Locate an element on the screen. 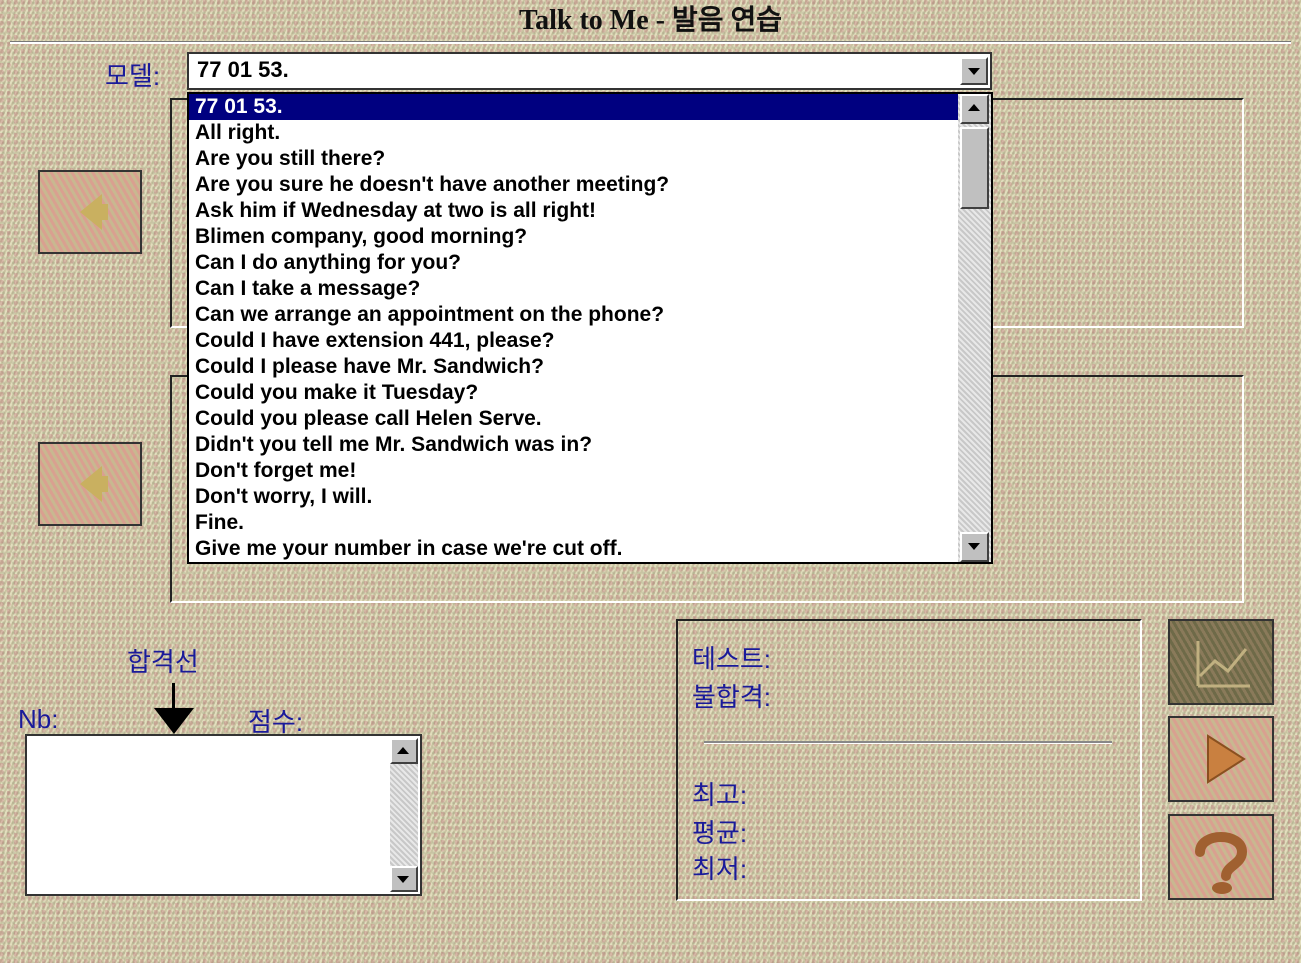 The image size is (1301, 963). stats-divider is located at coordinates (908, 742).